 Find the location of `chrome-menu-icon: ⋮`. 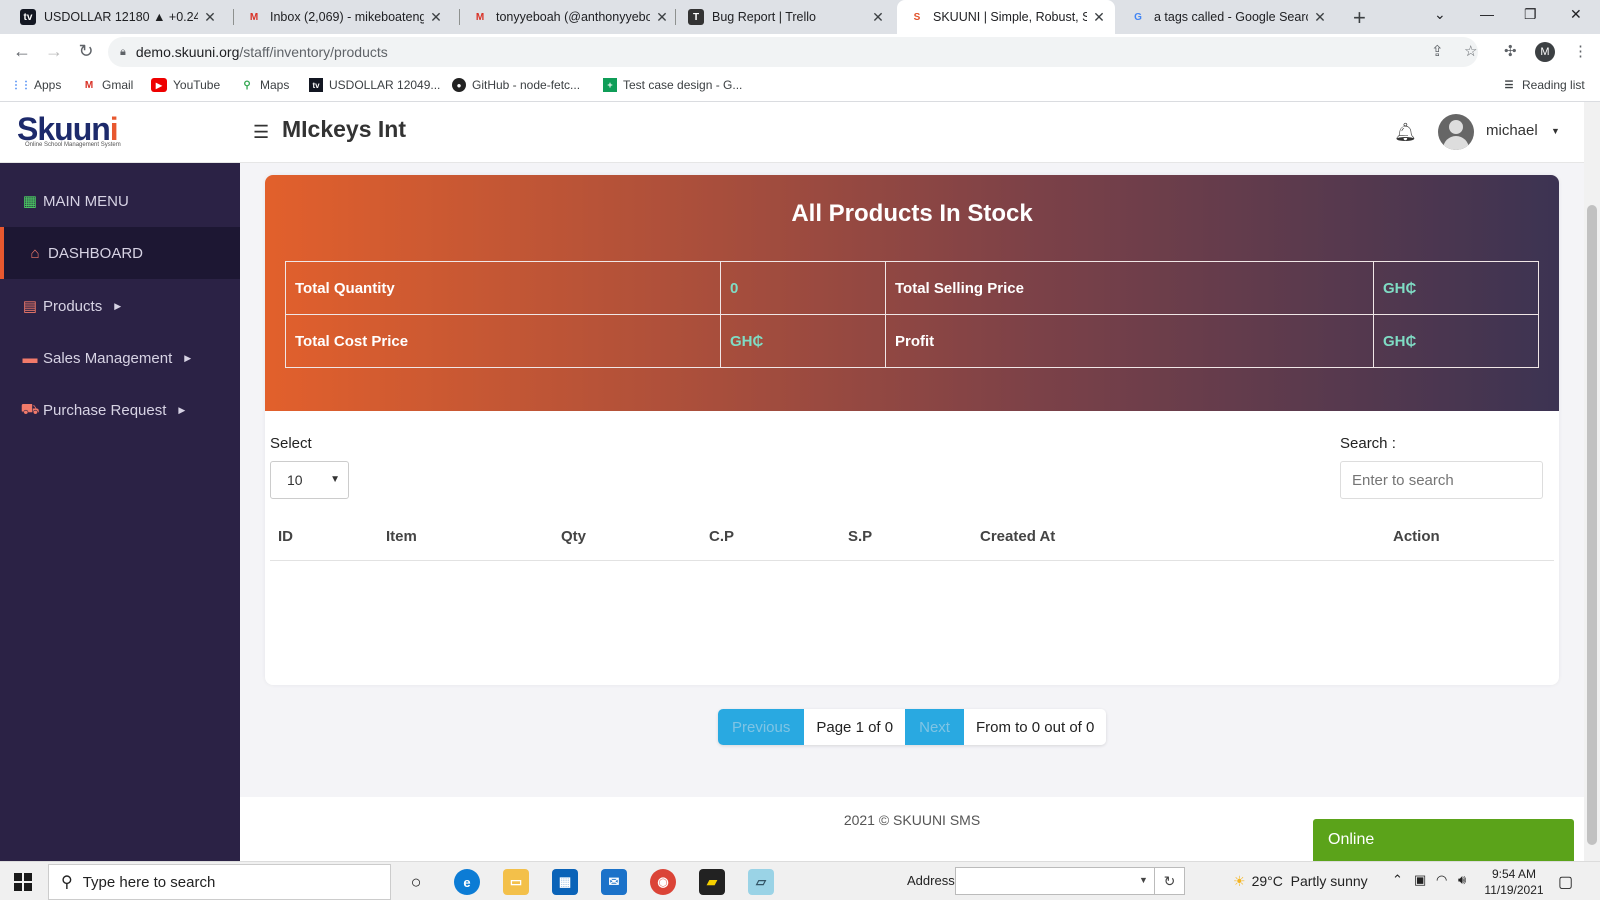

chrome-menu-icon: ⋮ is located at coordinates (1580, 51).